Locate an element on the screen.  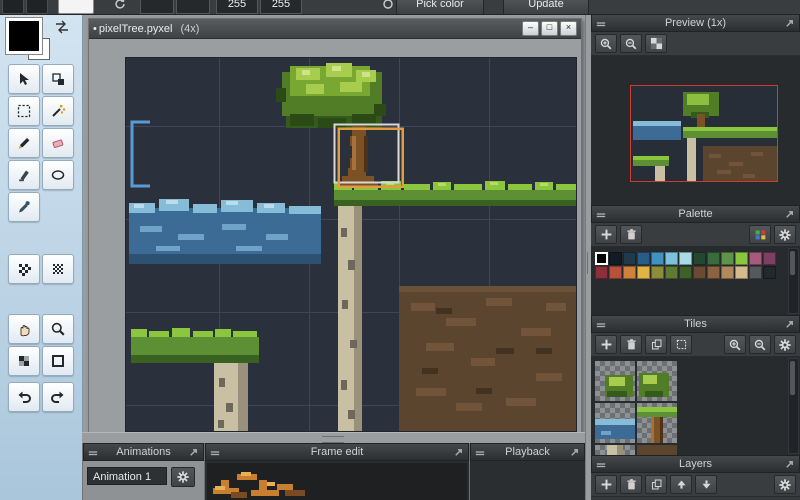
tiles-scrollbar is located at coordinates (793, 406).